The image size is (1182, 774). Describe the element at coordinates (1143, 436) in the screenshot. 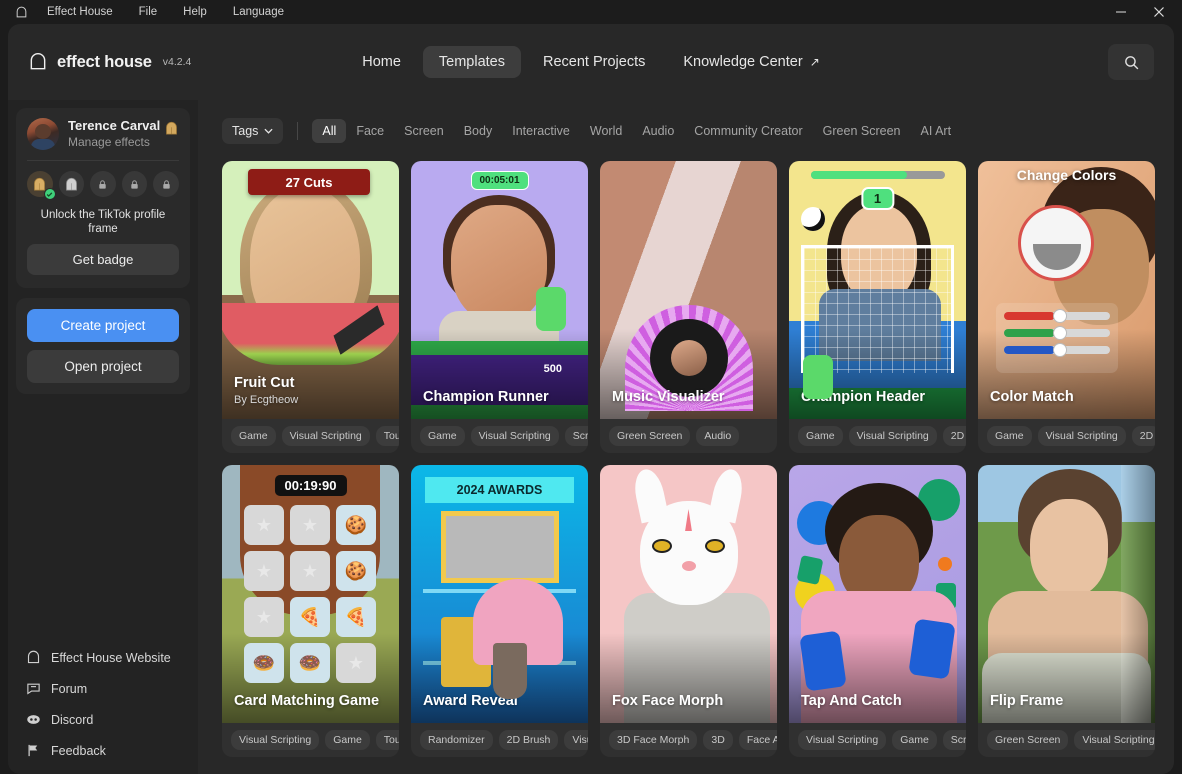

I see `tag-pill: 2D` at that location.